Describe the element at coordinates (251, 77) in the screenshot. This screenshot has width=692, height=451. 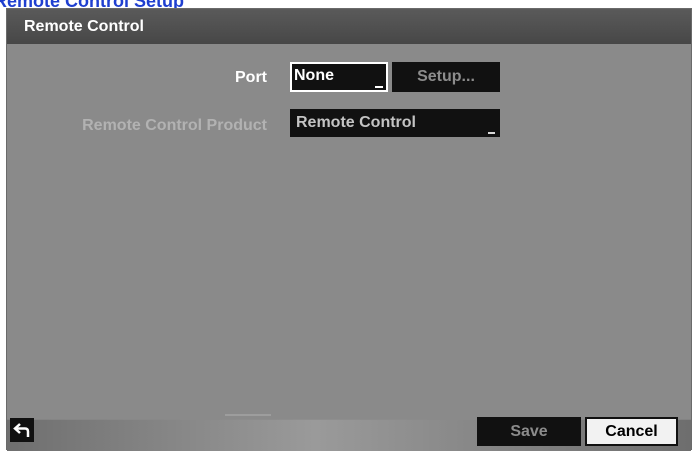
I see `port-label: Port` at that location.